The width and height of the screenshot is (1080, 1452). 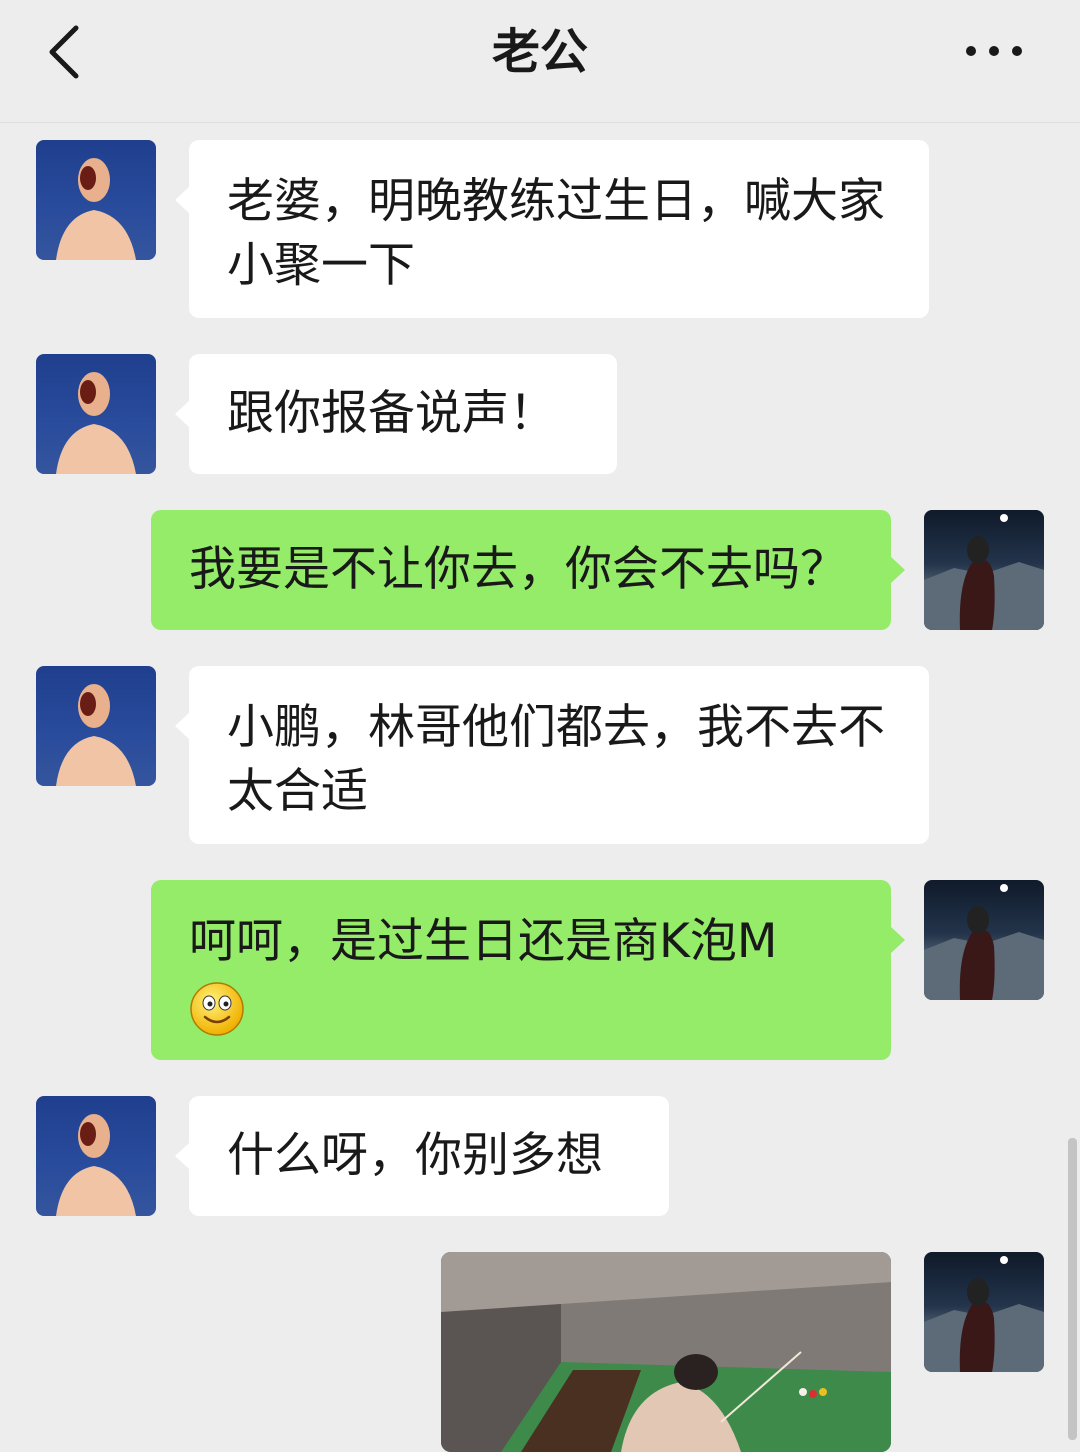 What do you see at coordinates (1072, 1289) in the screenshot?
I see `scrollbar-thumb` at bounding box center [1072, 1289].